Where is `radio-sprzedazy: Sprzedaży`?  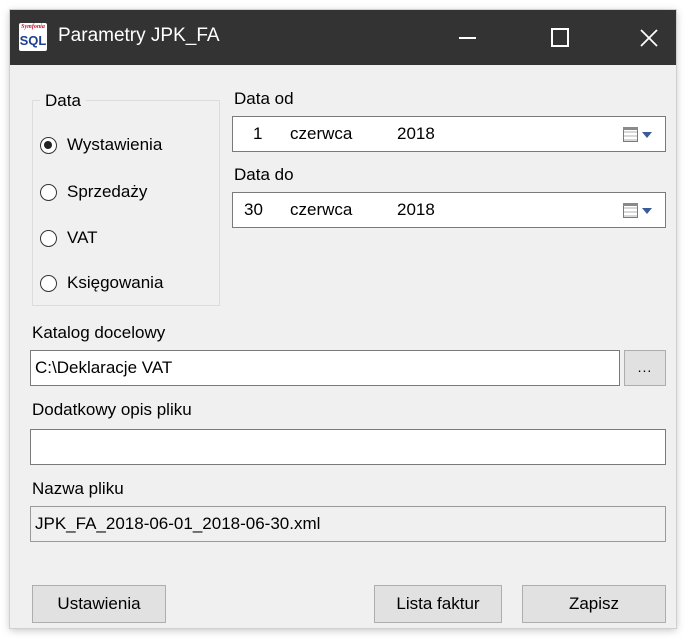
radio-sprzedazy: Sprzedaży is located at coordinates (93, 192).